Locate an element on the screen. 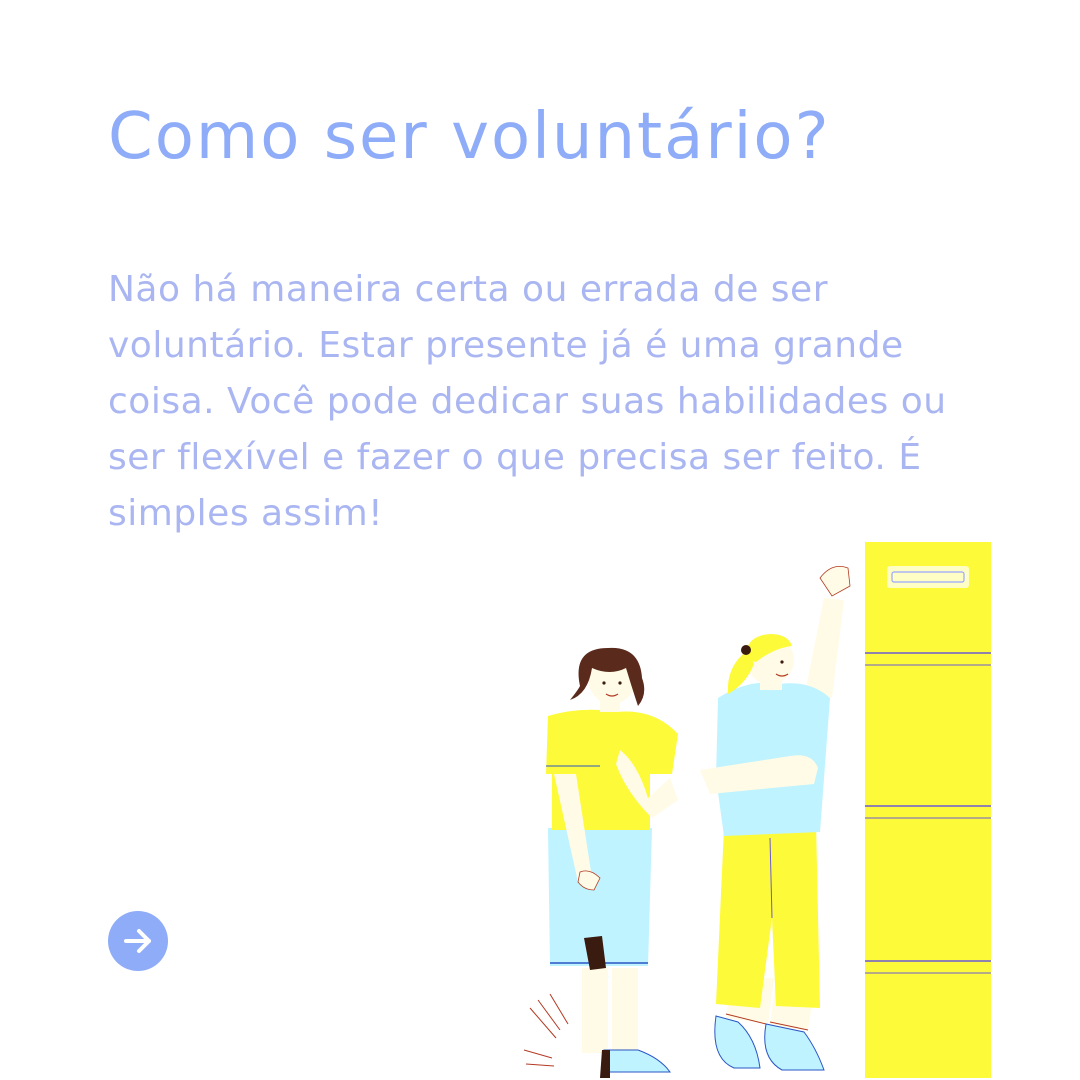 This screenshot has width=1080, height=1080. locker-cabinet is located at coordinates (928, 810).